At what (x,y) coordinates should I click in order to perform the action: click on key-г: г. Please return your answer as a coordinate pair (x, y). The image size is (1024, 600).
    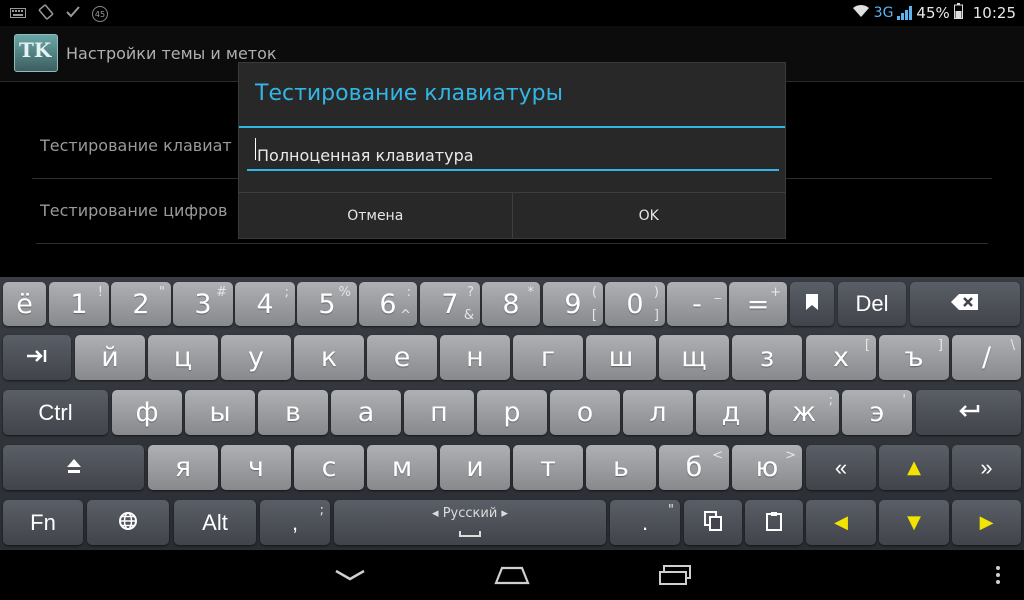
    Looking at the image, I should click on (548, 357).